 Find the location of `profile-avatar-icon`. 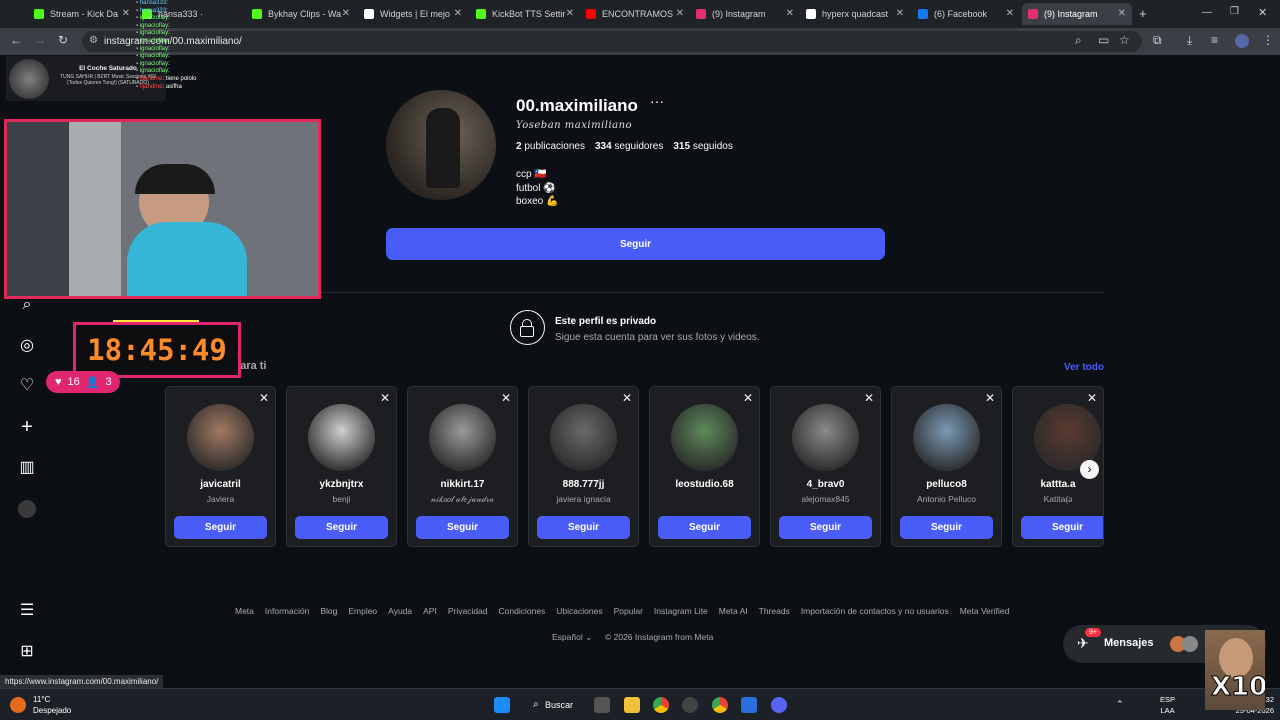

profile-avatar-icon is located at coordinates (1242, 41).